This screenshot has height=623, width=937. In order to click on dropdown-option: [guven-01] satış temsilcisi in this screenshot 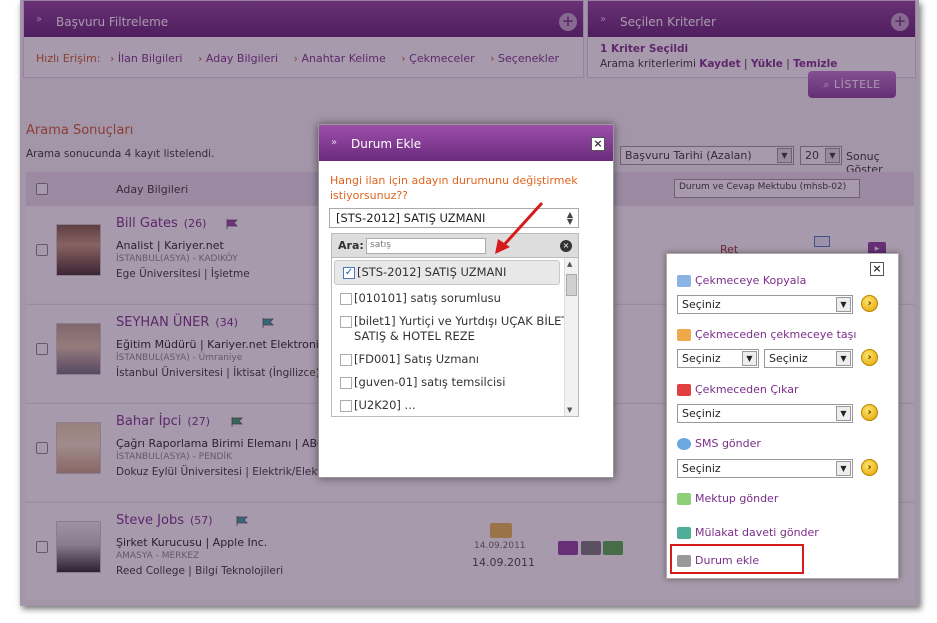, I will do `click(455, 382)`.